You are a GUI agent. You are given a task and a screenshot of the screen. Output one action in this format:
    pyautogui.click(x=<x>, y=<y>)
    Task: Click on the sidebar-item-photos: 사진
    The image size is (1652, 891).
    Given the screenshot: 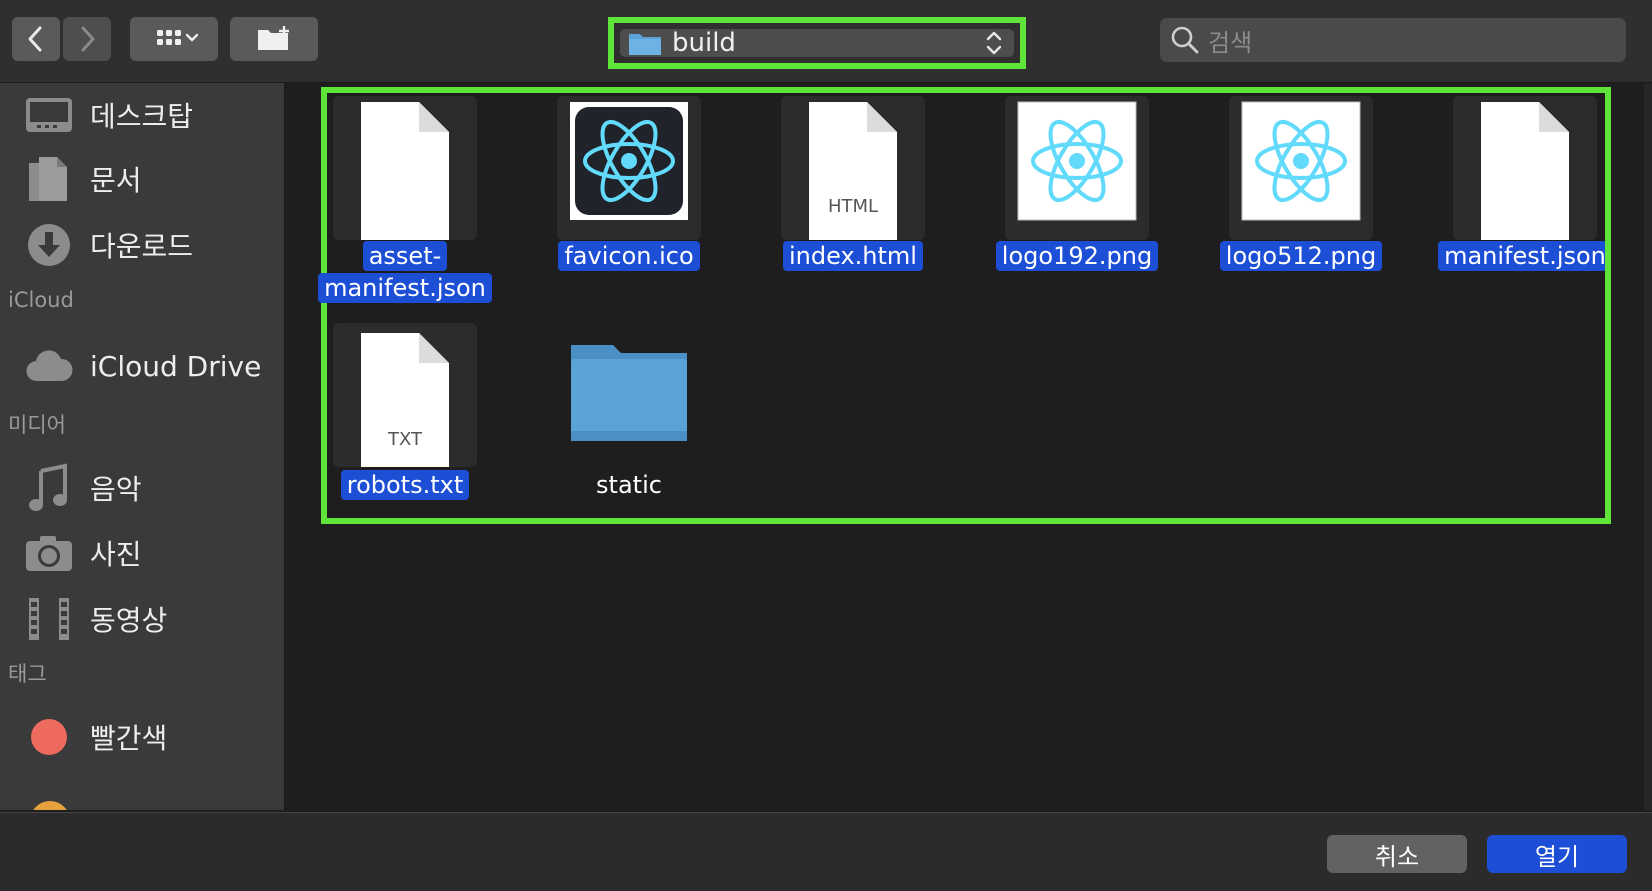 What is the action you would take?
    pyautogui.click(x=142, y=553)
    